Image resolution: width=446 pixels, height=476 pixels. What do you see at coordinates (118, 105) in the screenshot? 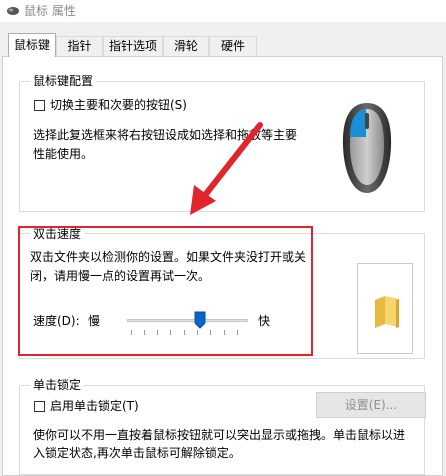
I see `switch-buttons-label: 切换主要和次要的按钮(S)` at bounding box center [118, 105].